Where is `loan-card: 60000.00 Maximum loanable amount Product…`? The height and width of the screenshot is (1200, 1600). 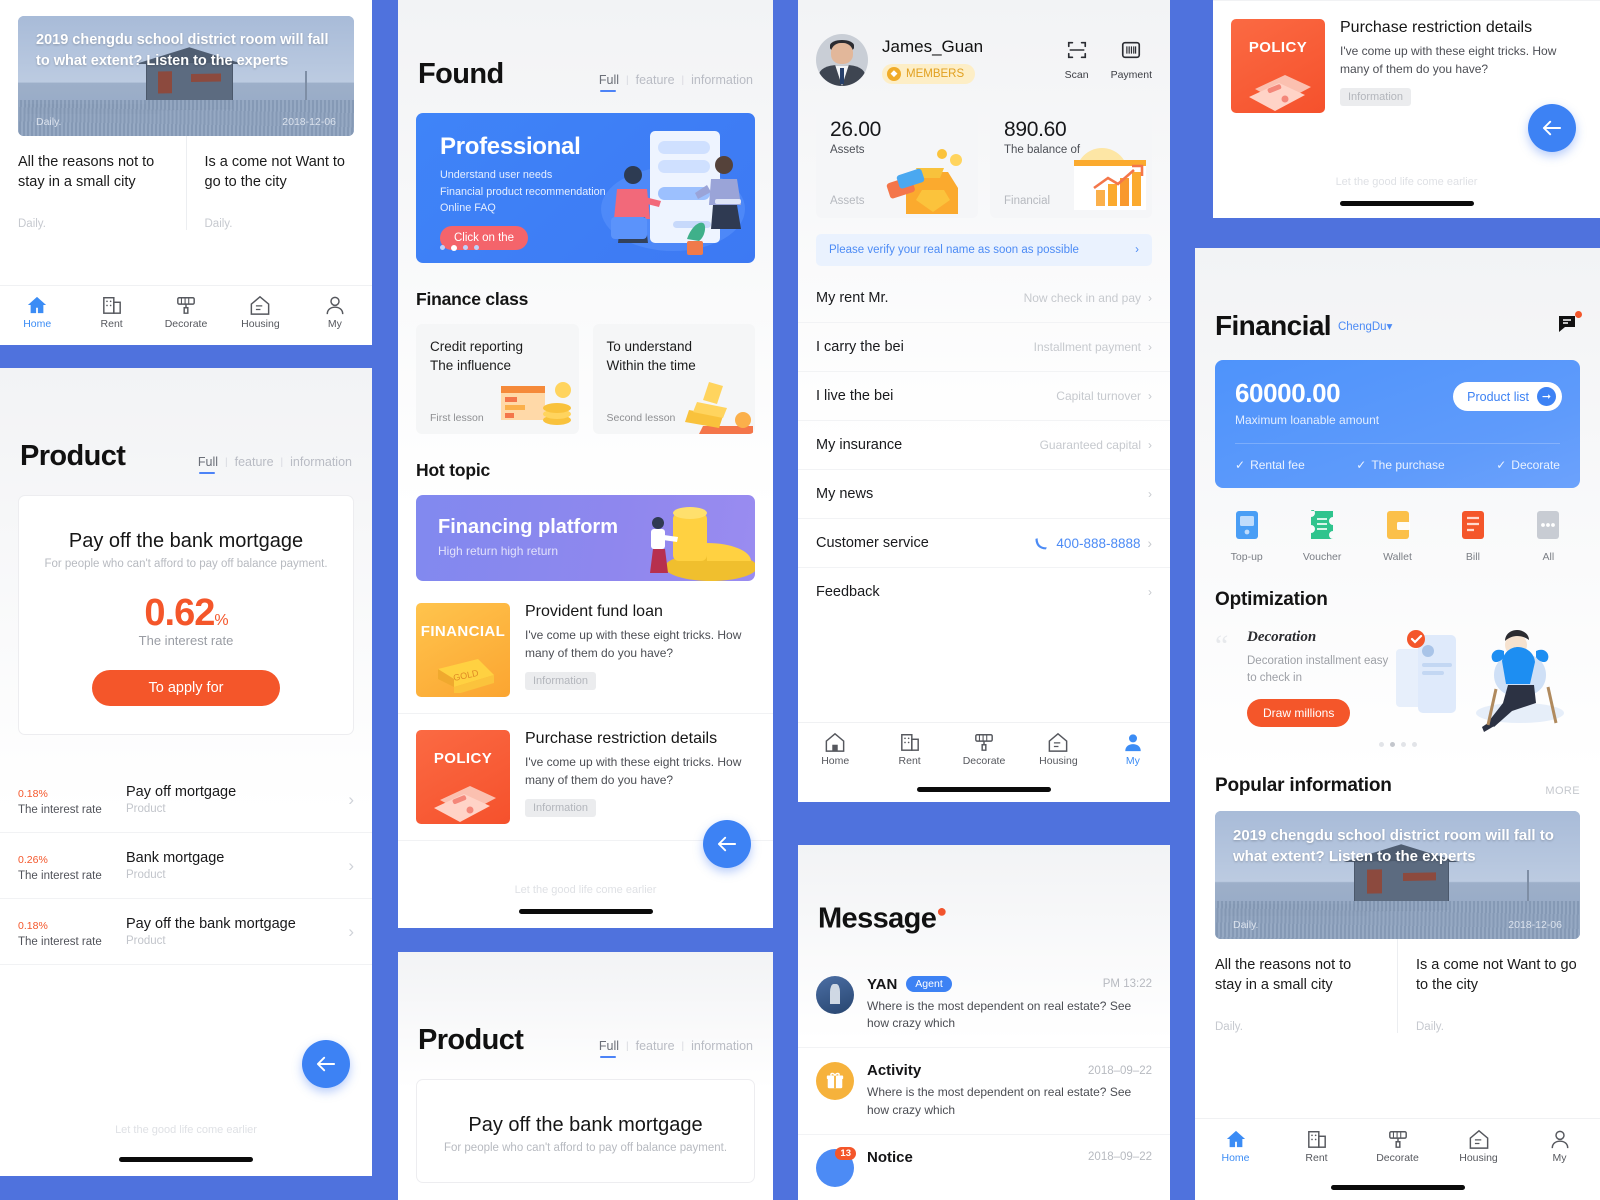 loan-card: 60000.00 Maximum loanable amount Product… is located at coordinates (1397, 424).